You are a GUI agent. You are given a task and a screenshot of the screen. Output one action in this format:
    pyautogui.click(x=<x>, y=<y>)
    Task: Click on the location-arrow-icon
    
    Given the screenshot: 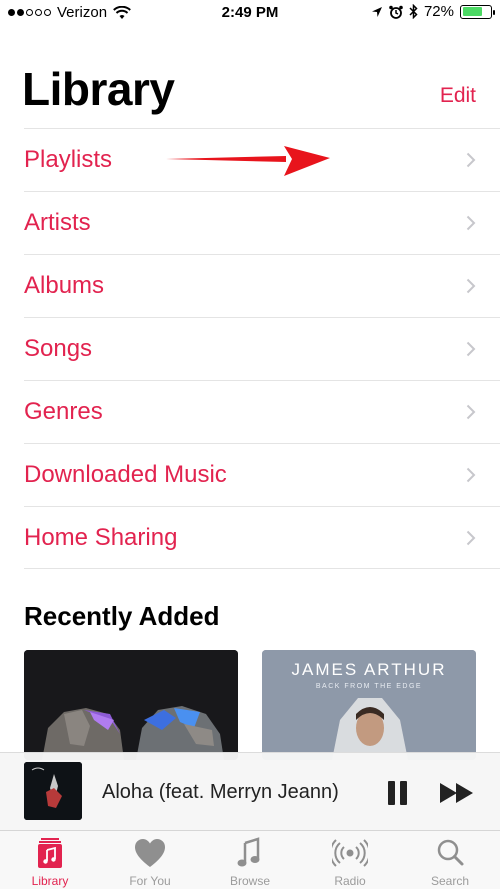 What is the action you would take?
    pyautogui.click(x=376, y=11)
    